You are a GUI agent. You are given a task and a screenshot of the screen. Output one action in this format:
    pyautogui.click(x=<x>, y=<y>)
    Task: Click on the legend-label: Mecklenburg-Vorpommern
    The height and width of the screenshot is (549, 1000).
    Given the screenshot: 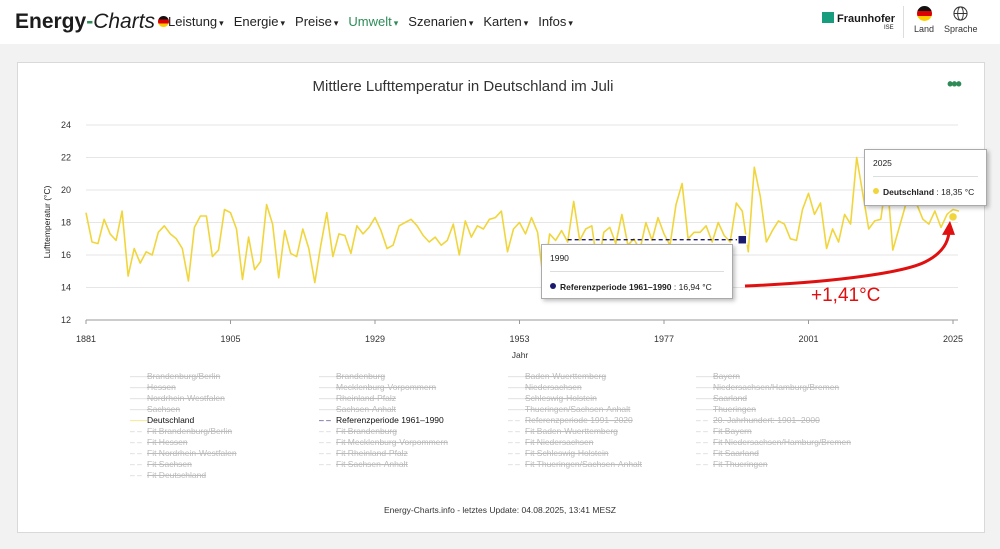 What is the action you would take?
    pyautogui.click(x=386, y=387)
    